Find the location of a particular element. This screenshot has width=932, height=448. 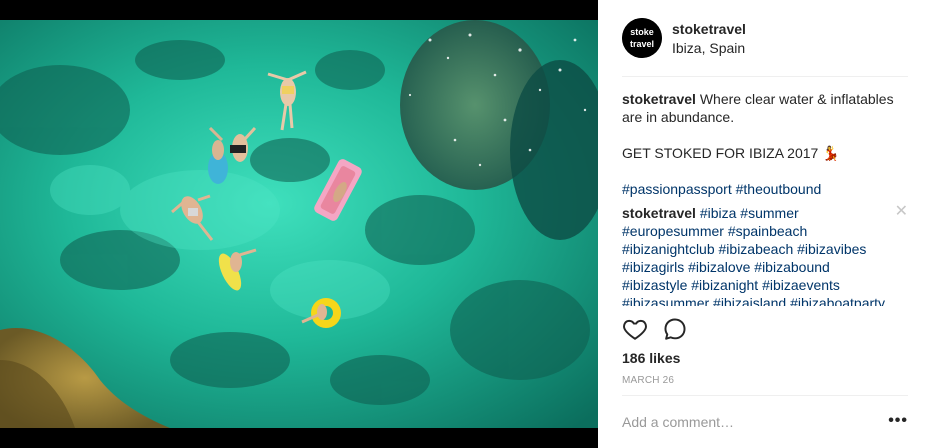

add-comment-input is located at coordinates (747, 422).